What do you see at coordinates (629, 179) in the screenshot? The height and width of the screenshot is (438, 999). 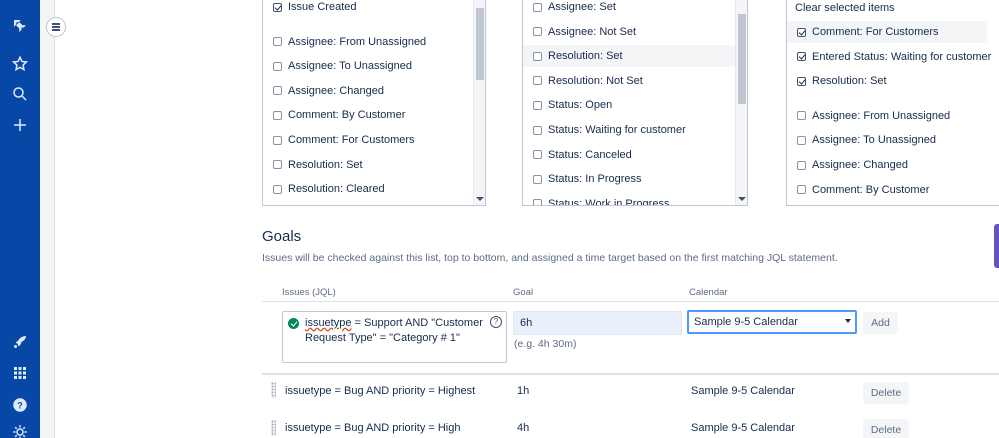 I see `list-item: Status: In Progress` at bounding box center [629, 179].